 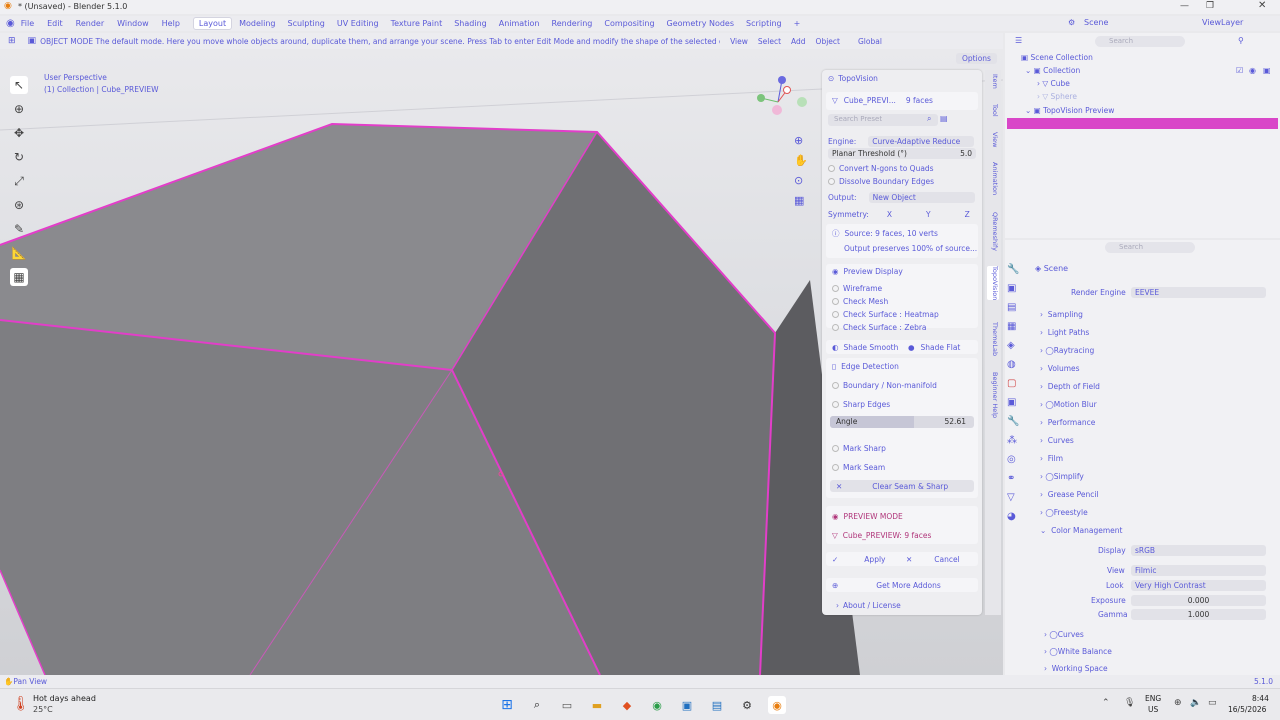 What do you see at coordinates (1198, 292) in the screenshot?
I see `render-engine-select: EEVEE` at bounding box center [1198, 292].